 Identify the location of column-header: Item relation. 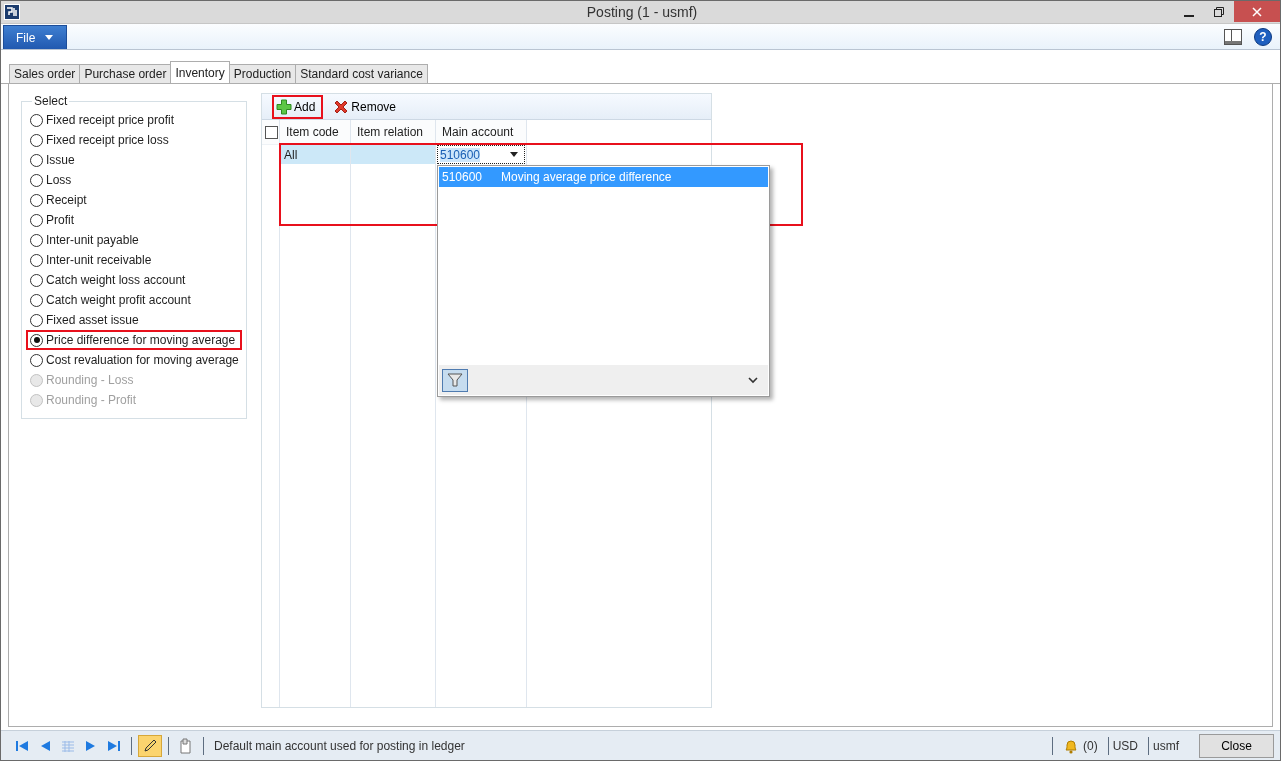
(393, 132).